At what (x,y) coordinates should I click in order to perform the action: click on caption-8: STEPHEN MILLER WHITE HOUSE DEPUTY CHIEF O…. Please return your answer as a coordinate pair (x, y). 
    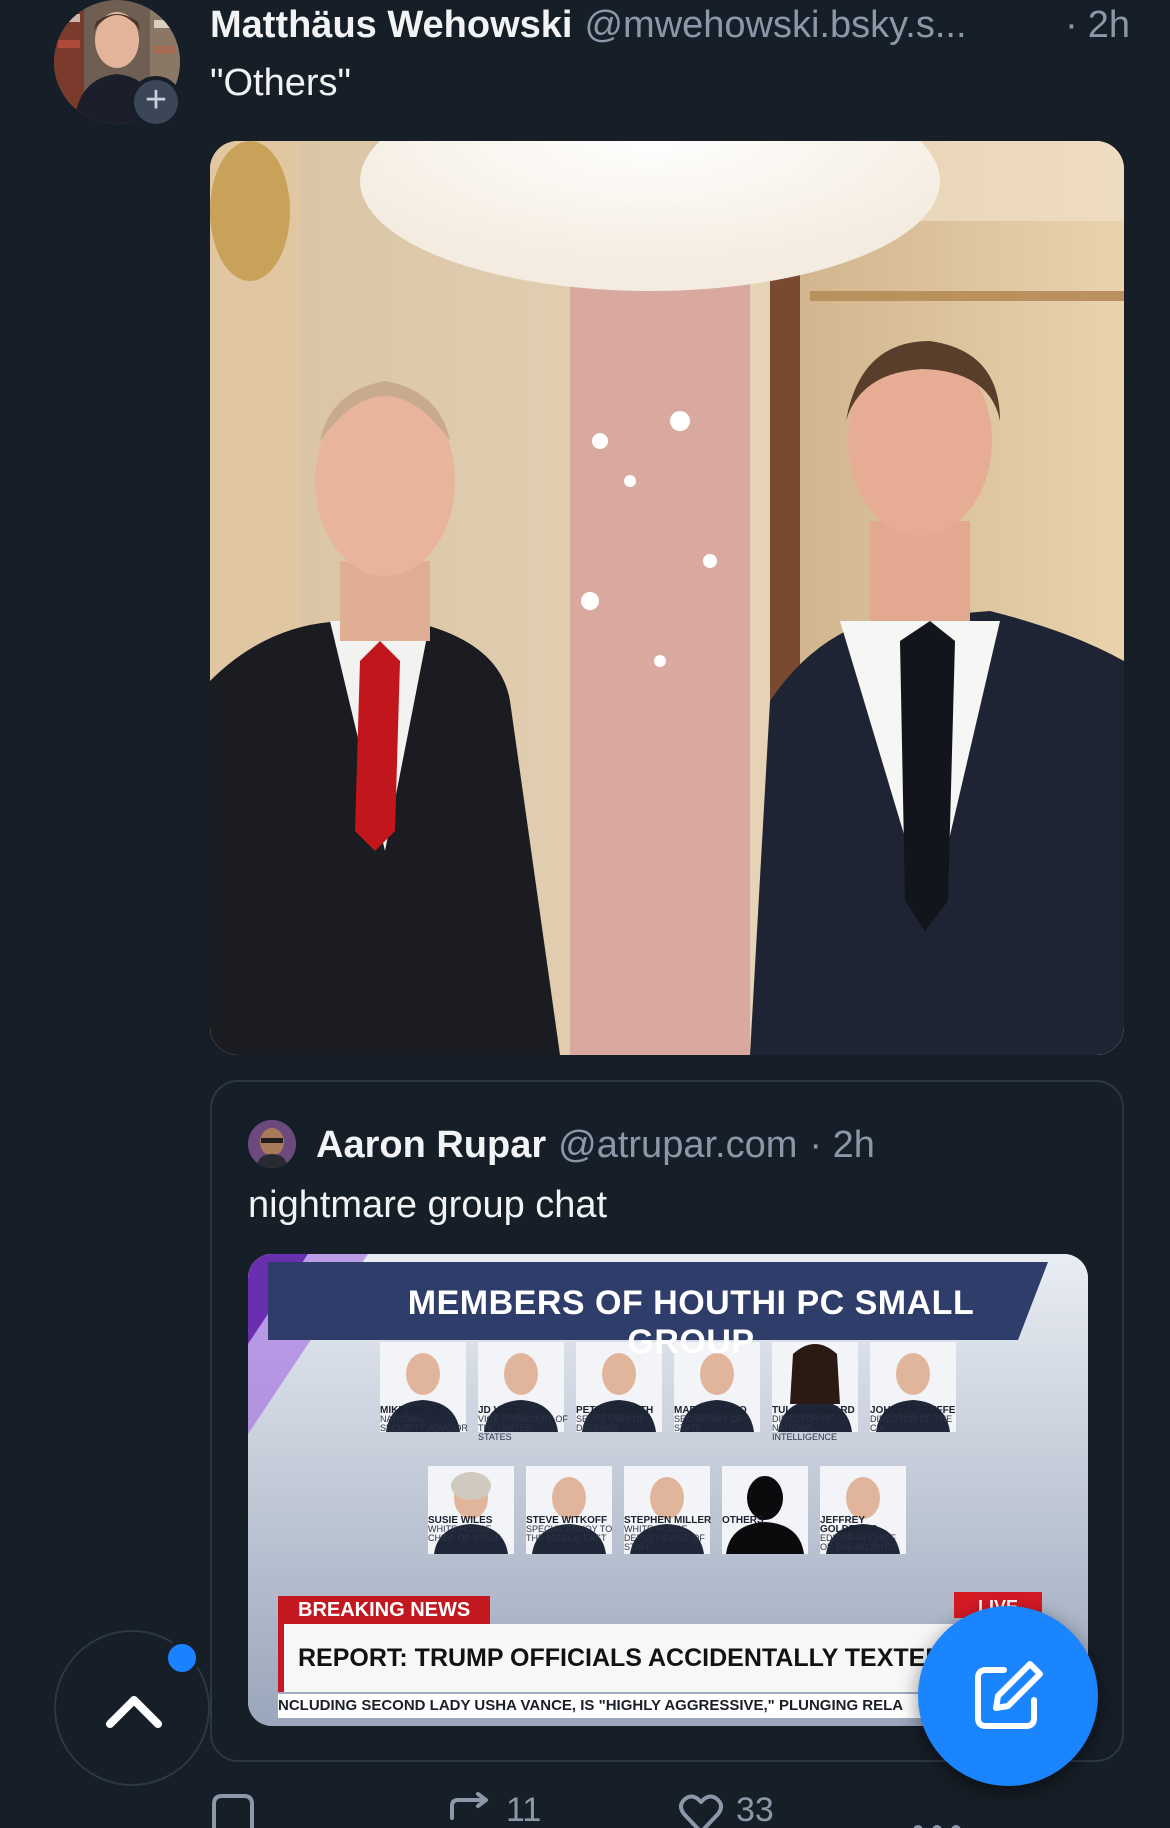
    Looking at the image, I should click on (669, 1534).